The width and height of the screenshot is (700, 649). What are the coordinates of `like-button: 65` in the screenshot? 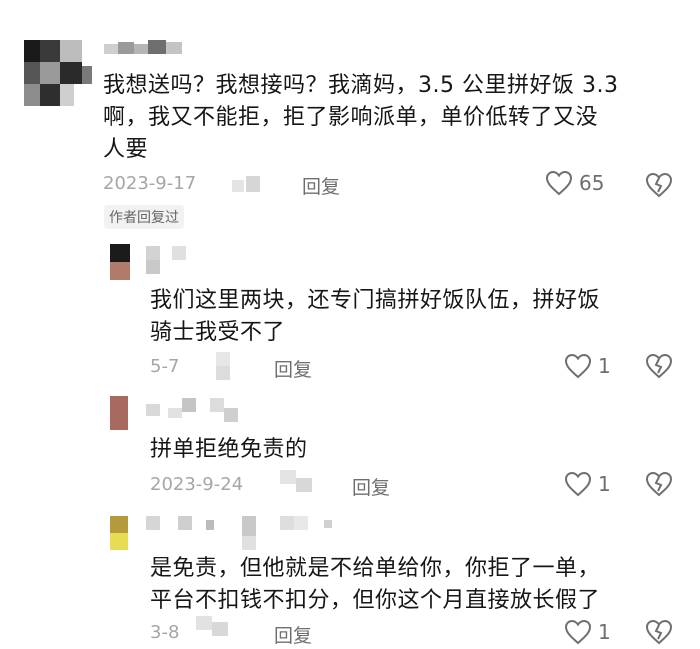 It's located at (574, 183).